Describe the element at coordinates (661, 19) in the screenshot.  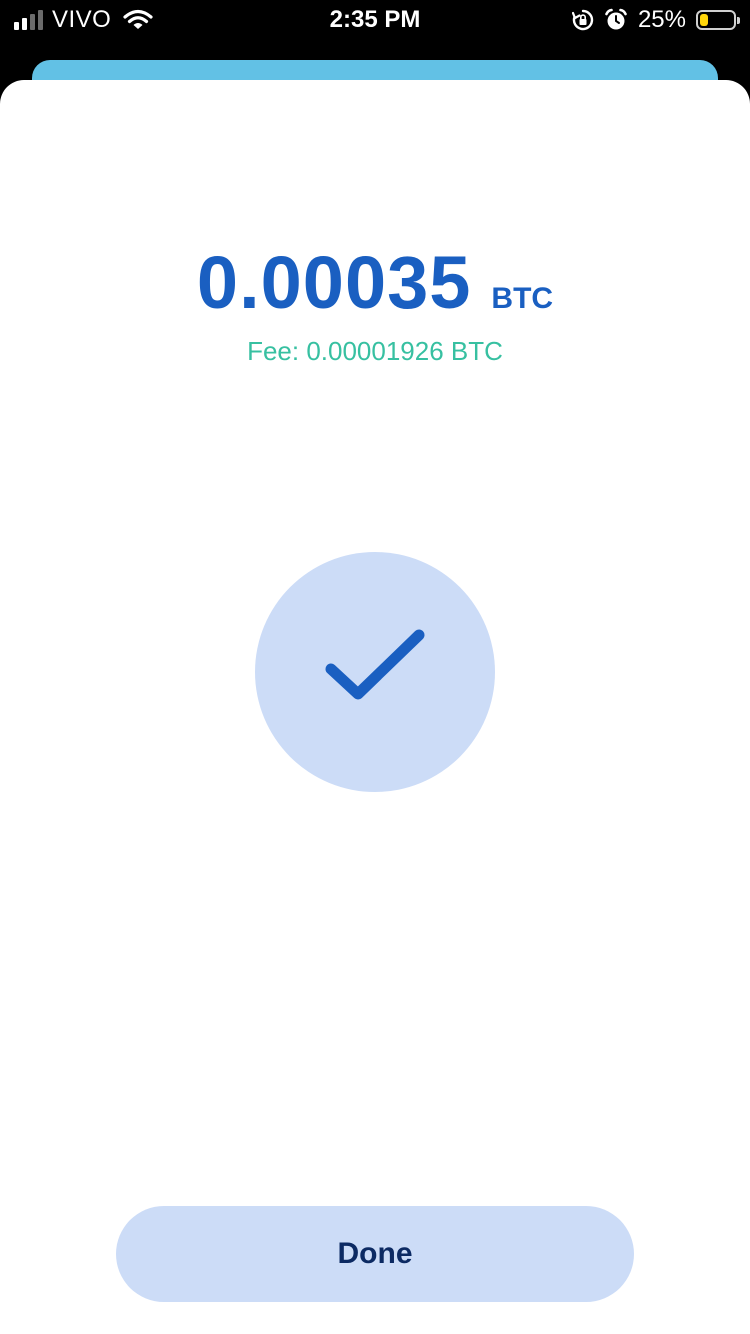
I see `battery-percent: 25%` at that location.